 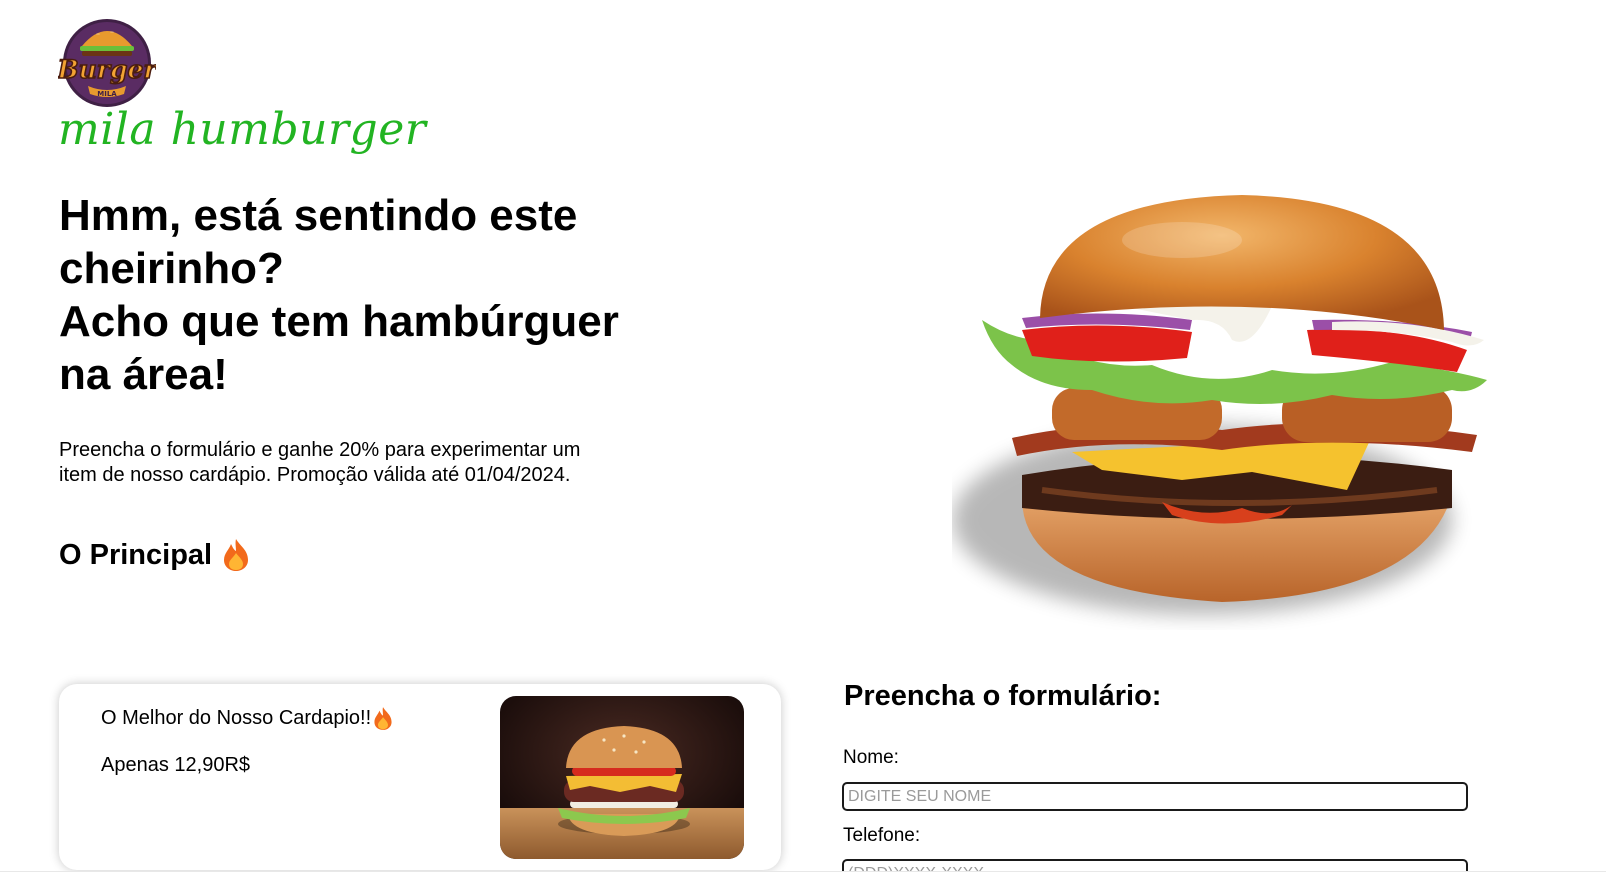 I want to click on burger-photo-icon, so click(x=622, y=777).